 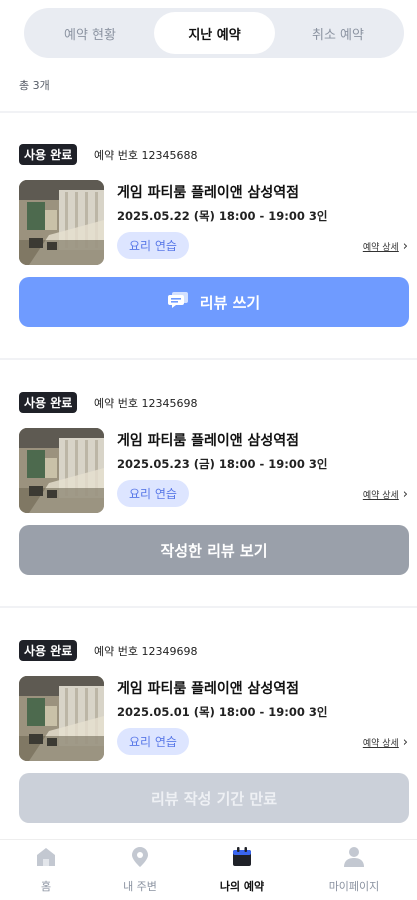 I want to click on bottom-navigation: 홈 내 주변 나의 예약 마이페이지, so click(x=208, y=869).